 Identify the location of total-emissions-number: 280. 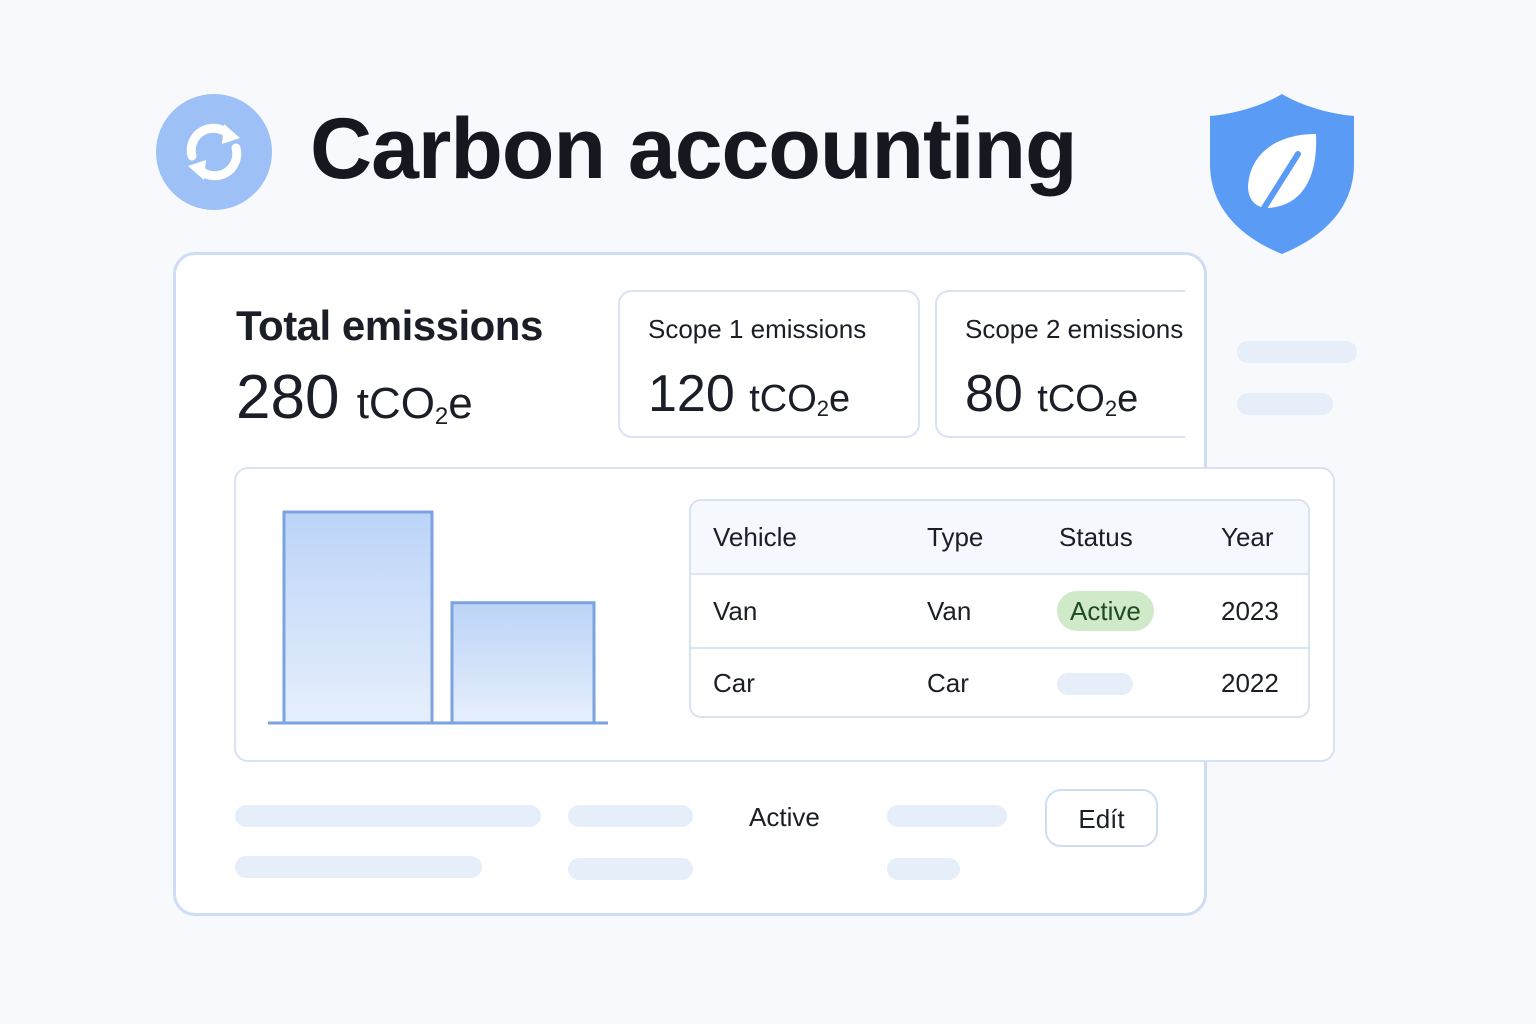
(288, 397).